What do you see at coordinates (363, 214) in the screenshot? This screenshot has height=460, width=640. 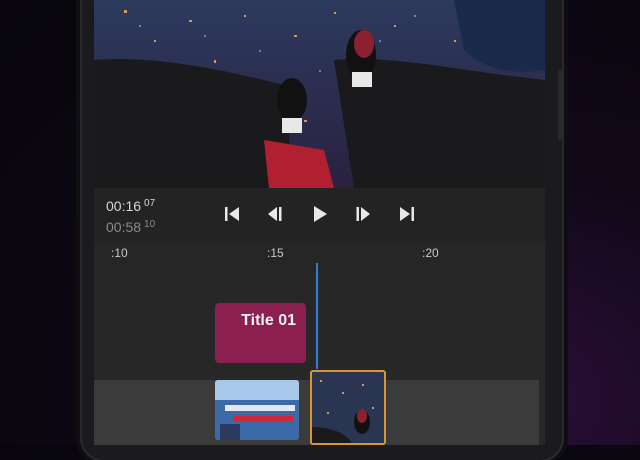 I see `step-forward-icon` at bounding box center [363, 214].